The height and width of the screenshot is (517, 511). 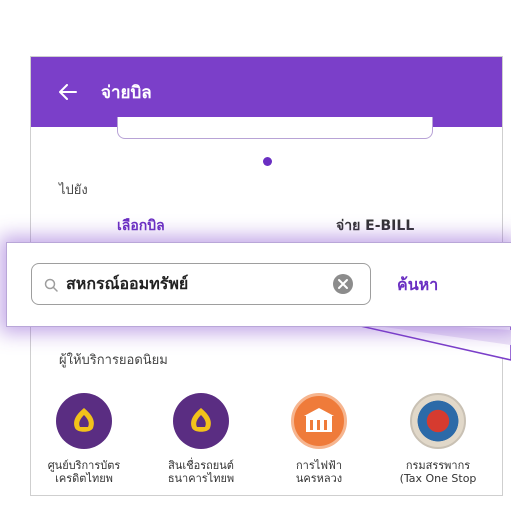 What do you see at coordinates (417, 285) in the screenshot?
I see `search-button: ค้นหา` at bounding box center [417, 285].